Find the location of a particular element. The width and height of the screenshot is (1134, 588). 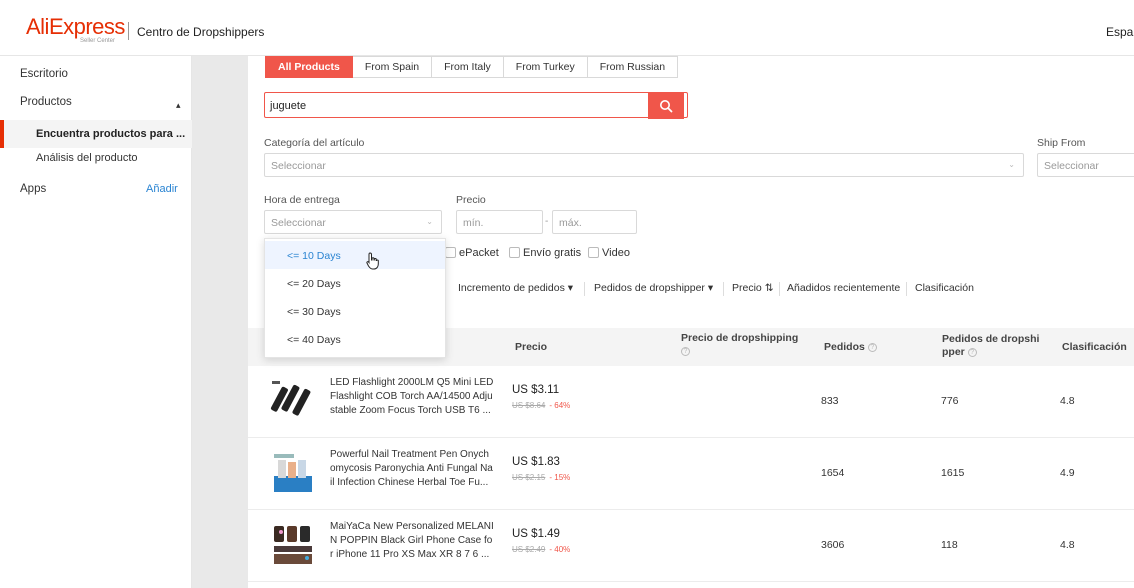

page-title: Centro de Dropshippers is located at coordinates (201, 32).